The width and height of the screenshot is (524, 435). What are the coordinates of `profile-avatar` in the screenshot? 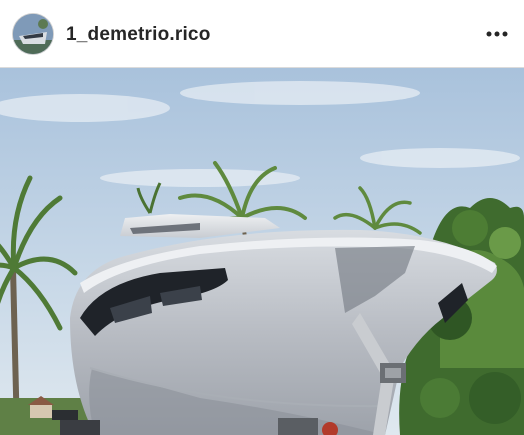 It's located at (33, 34).